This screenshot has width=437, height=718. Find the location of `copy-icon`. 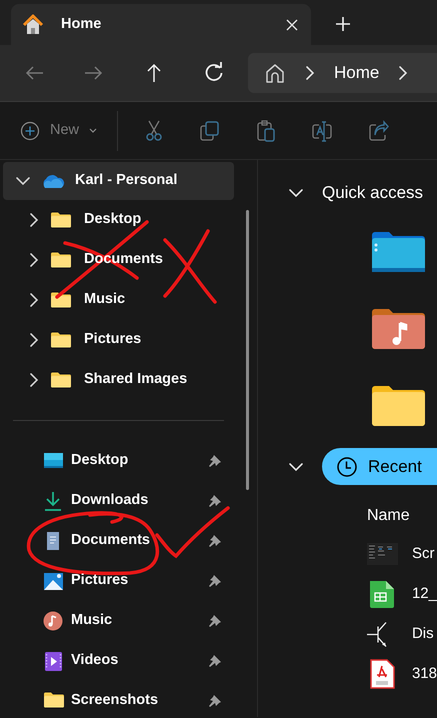

copy-icon is located at coordinates (210, 131).